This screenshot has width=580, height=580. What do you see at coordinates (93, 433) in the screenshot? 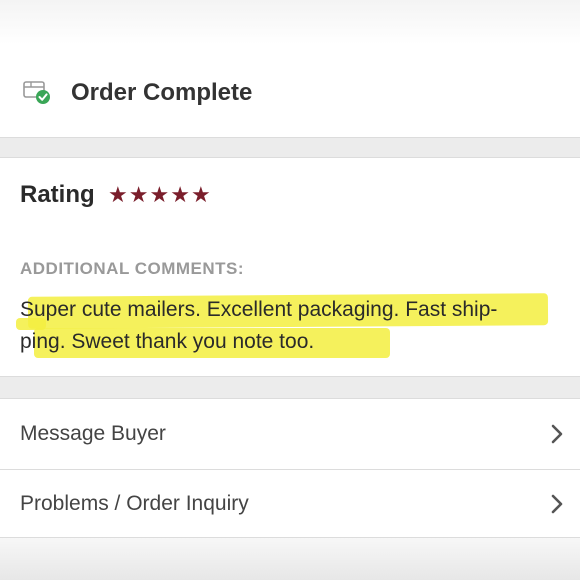
I see `message-buyer-label: Message Buyer` at bounding box center [93, 433].